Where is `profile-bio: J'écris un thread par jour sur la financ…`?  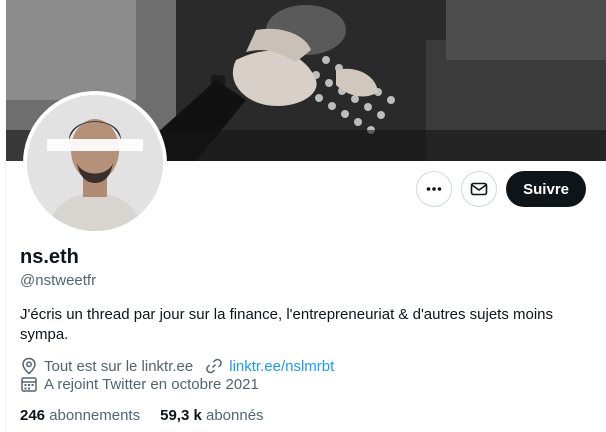
profile-bio: J'écris un thread par jour sur la financ… is located at coordinates (287, 324).